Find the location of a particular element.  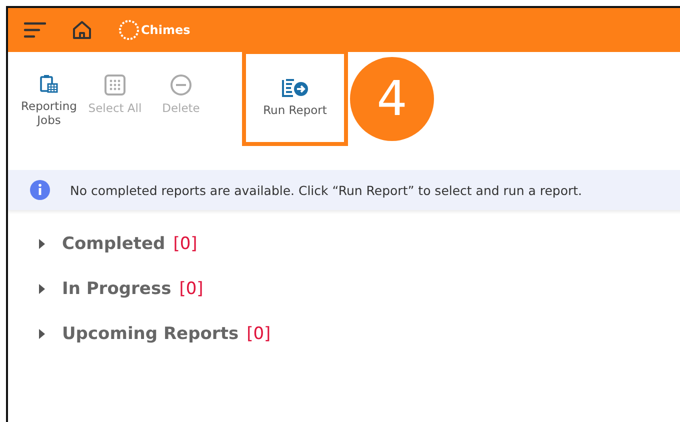

section-title: Upcoming Reports is located at coordinates (150, 334).